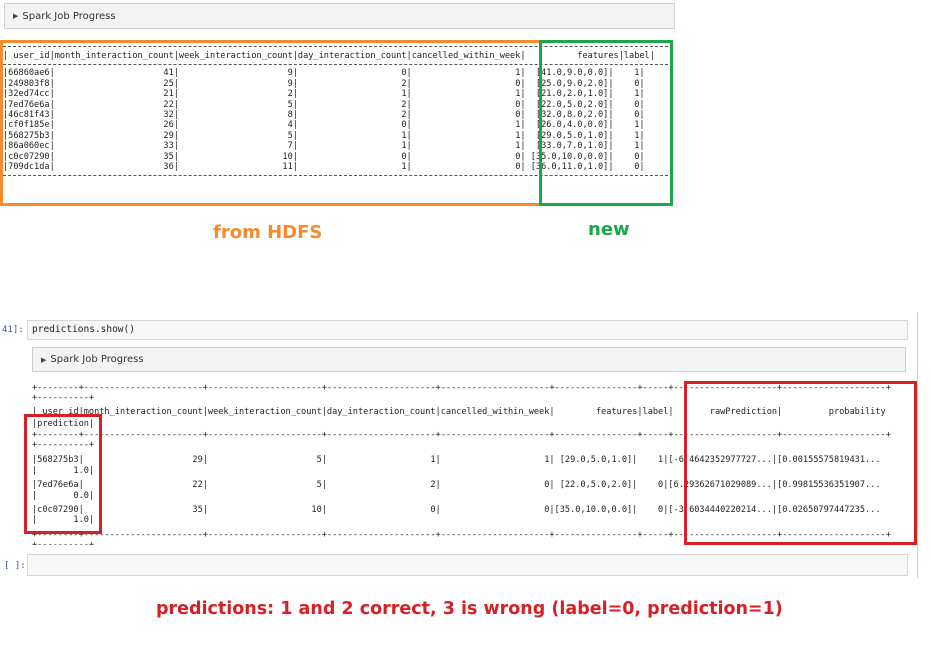  I want to click on cell-prompt: 41]:, so click(13, 330).